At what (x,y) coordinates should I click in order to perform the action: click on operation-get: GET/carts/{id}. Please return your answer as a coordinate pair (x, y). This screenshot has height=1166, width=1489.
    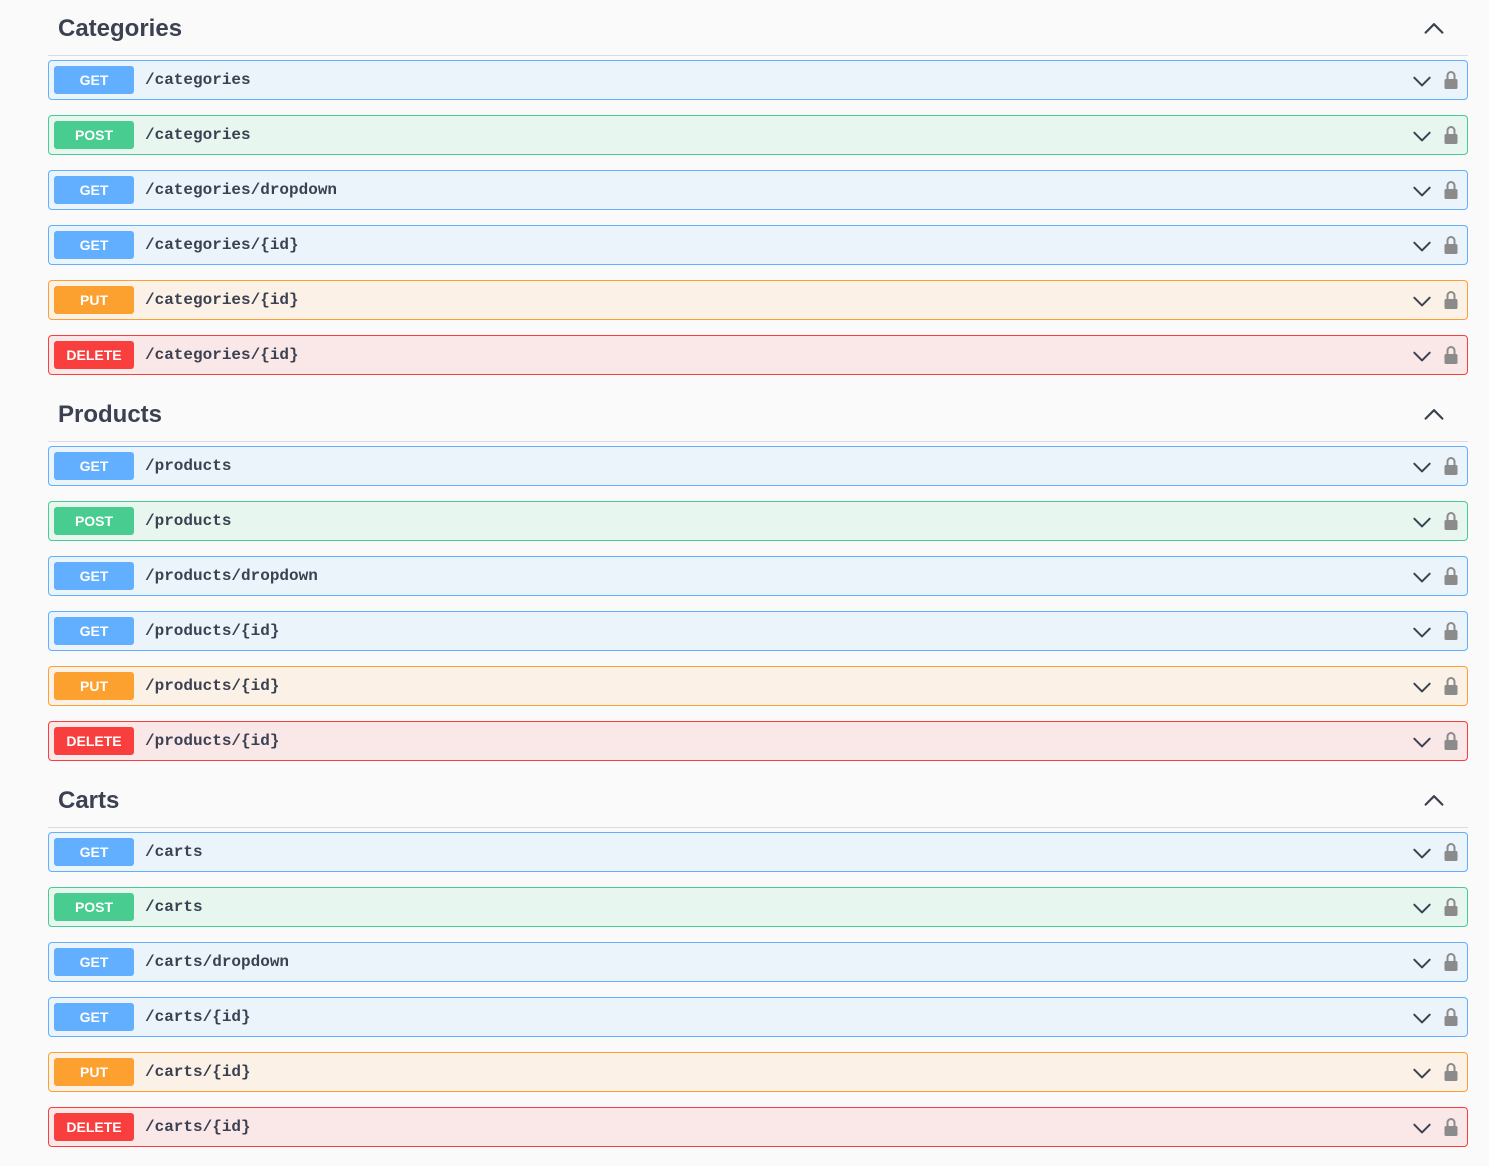
    Looking at the image, I should click on (758, 1017).